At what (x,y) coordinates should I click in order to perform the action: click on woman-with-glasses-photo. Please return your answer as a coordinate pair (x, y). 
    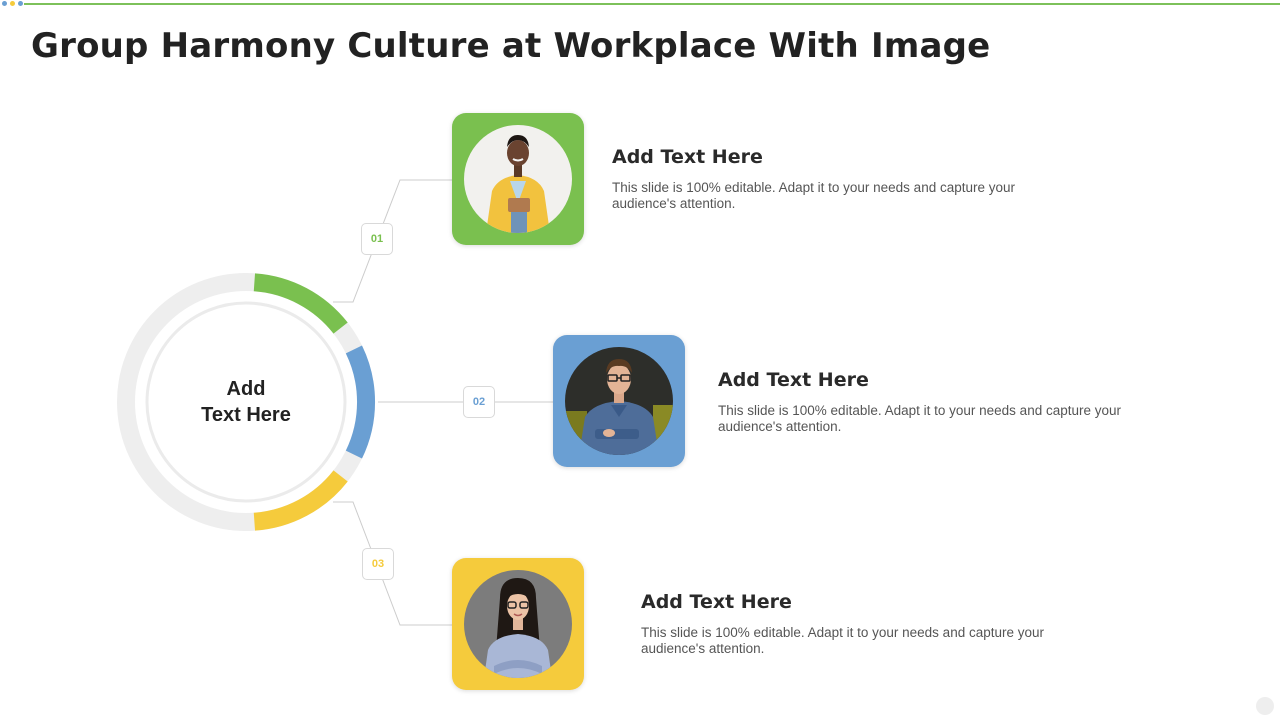
    Looking at the image, I should click on (518, 624).